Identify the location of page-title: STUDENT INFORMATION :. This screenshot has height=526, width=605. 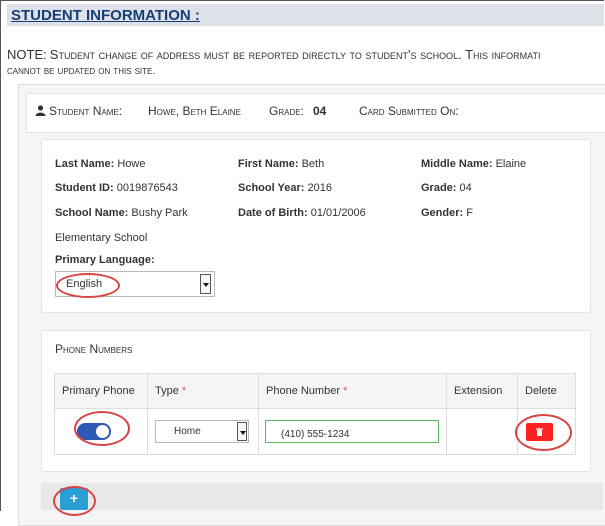
(105, 15).